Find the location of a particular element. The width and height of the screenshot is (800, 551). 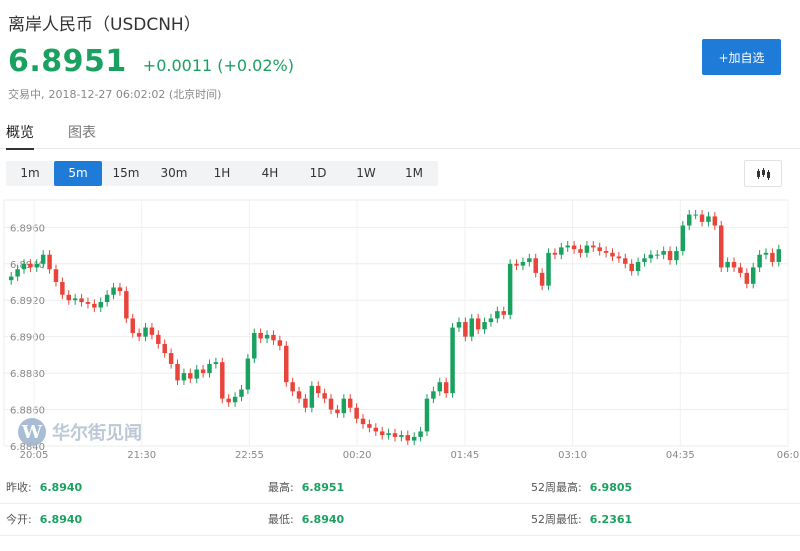

candlestick-toggle-button is located at coordinates (763, 173).